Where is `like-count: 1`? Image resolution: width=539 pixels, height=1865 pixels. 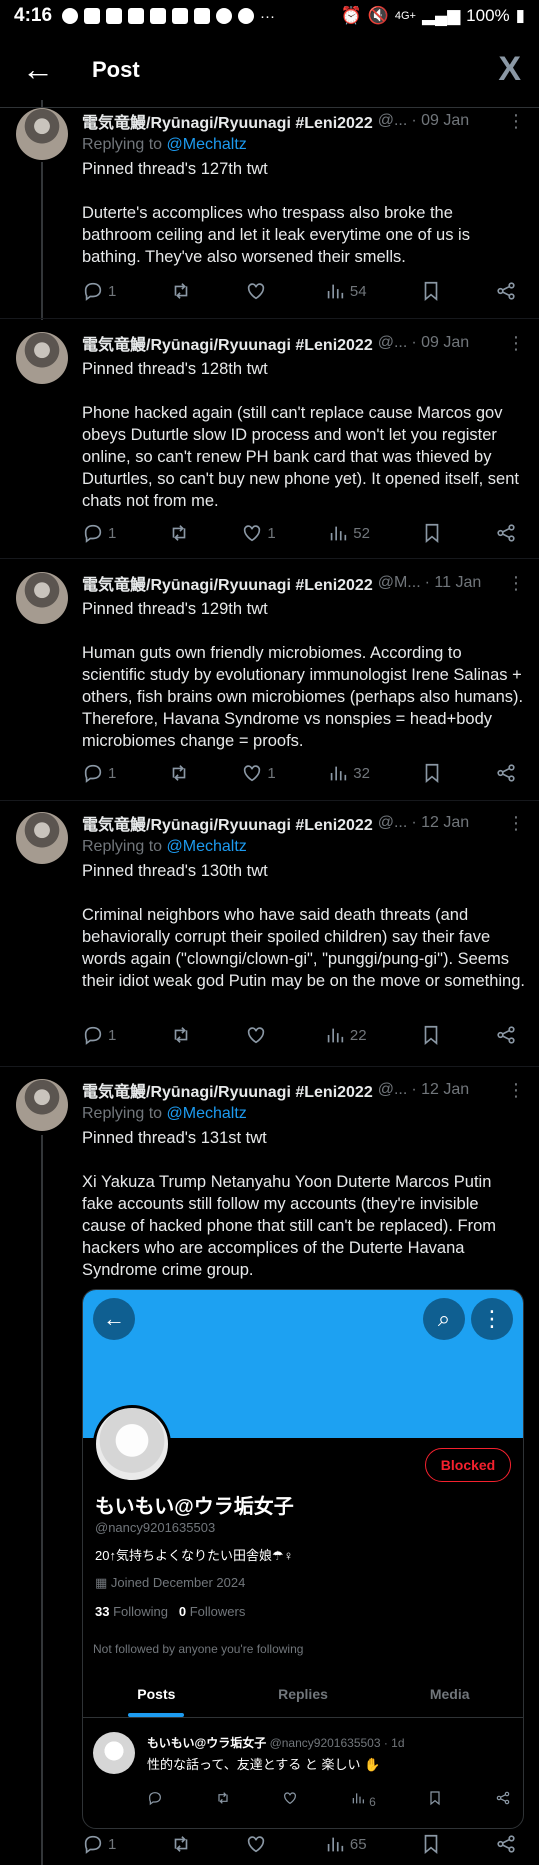 like-count: 1 is located at coordinates (271, 773).